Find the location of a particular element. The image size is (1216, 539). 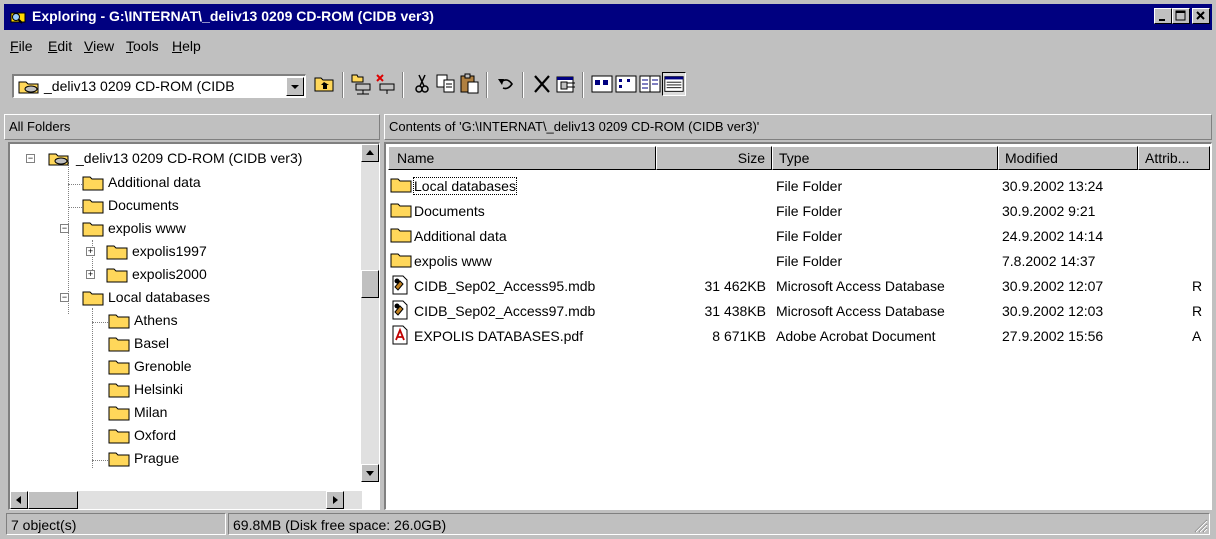

list-view-button is located at coordinates (650, 84).